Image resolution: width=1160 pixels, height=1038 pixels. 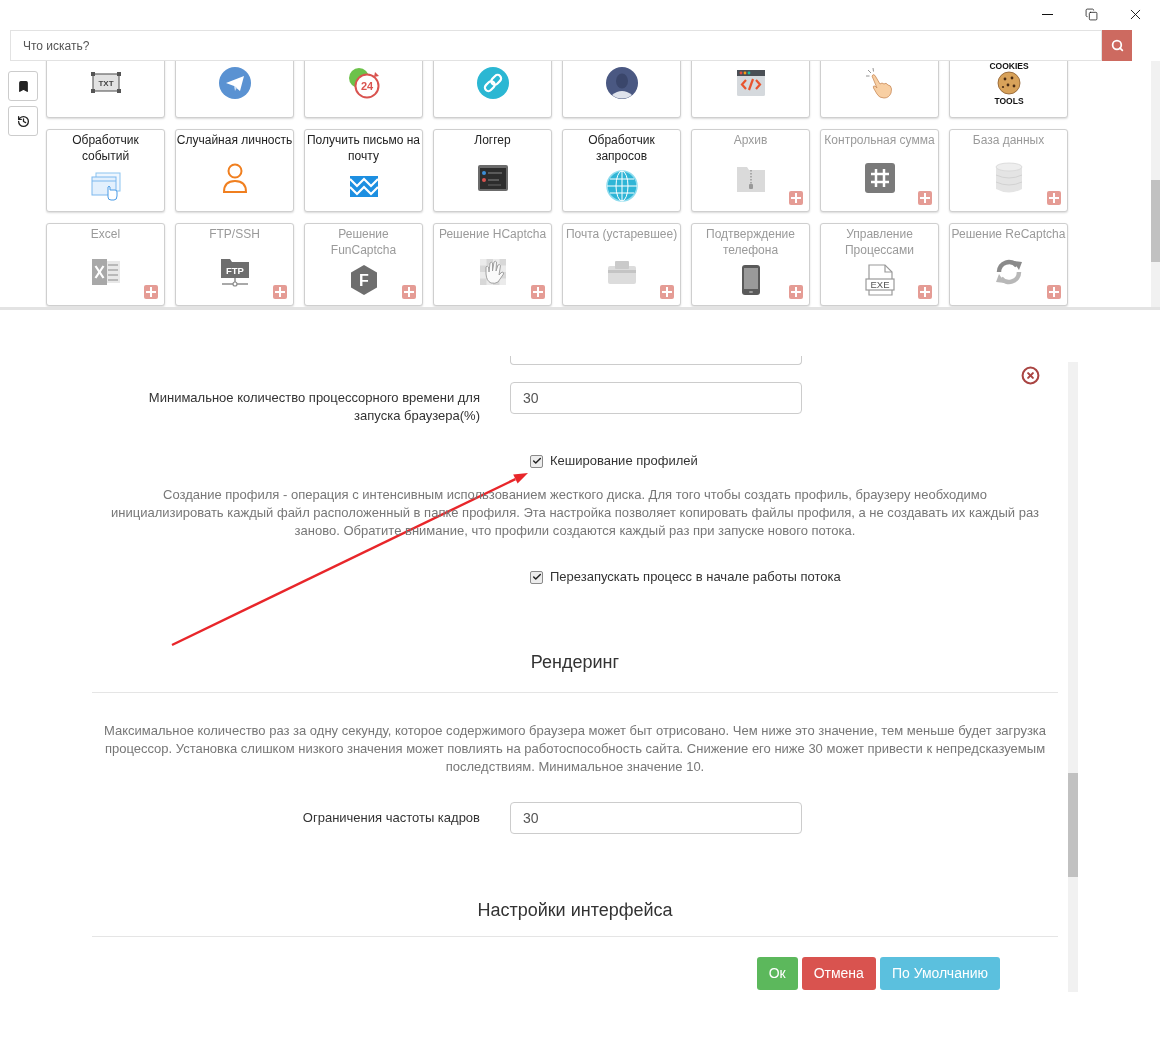 What do you see at coordinates (621, 82) in the screenshot?
I see `user-avatar-icon` at bounding box center [621, 82].